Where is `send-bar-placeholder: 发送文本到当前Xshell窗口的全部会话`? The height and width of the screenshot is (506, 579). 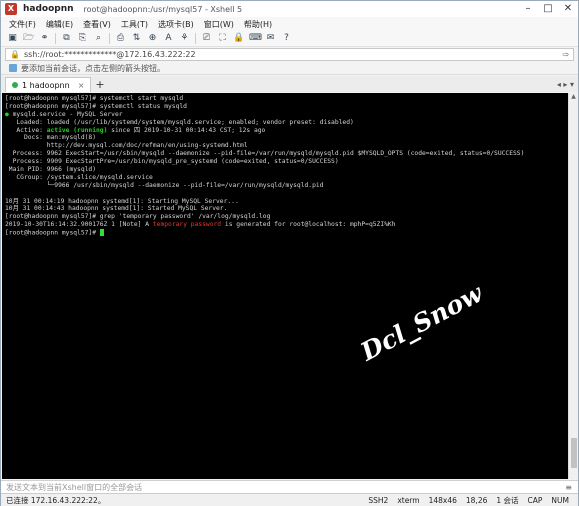
send-bar-placeholder: 发送文本到当前Xshell窗口的全部会话 is located at coordinates (74, 487).